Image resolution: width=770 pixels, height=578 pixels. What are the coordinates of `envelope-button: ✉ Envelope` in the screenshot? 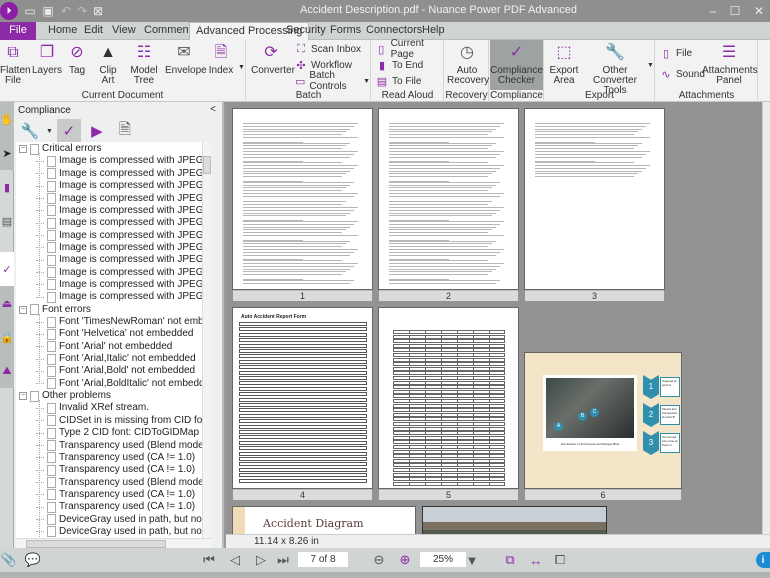 It's located at (186, 59).